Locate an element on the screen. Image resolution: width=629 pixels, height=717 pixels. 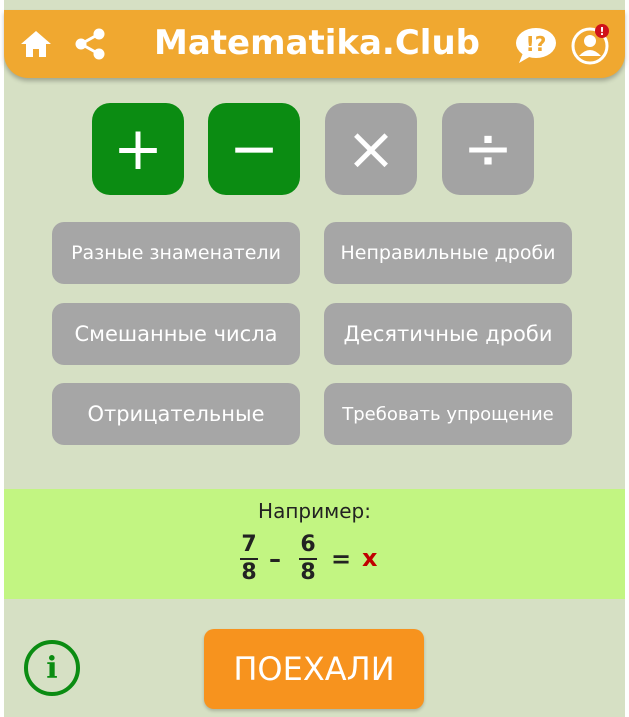
example-answer: x is located at coordinates (370, 558).